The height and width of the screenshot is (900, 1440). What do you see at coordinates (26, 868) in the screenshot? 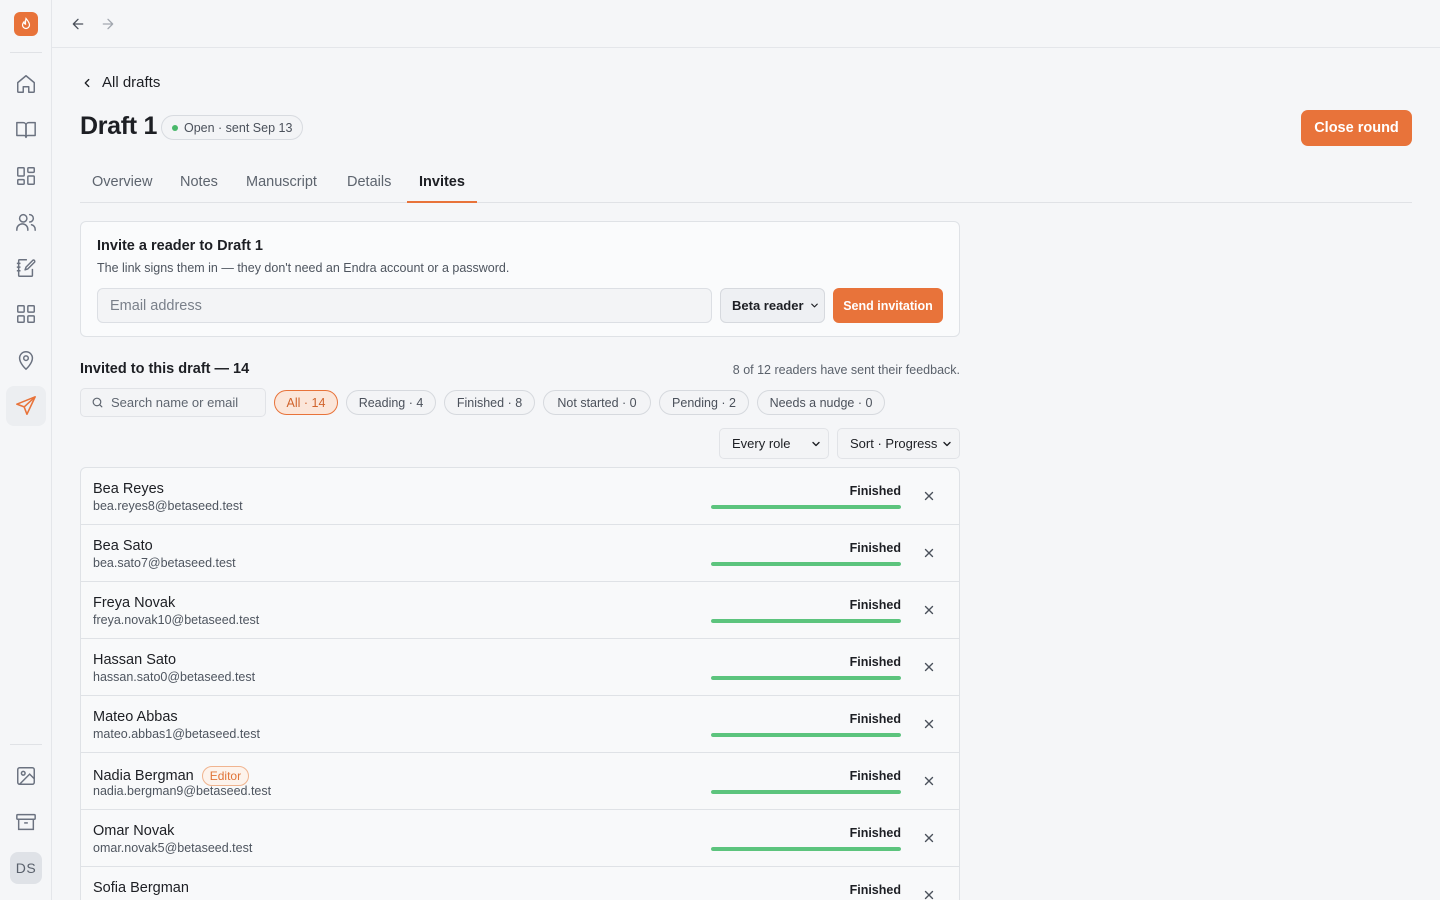
I see `avatar: DS` at bounding box center [26, 868].